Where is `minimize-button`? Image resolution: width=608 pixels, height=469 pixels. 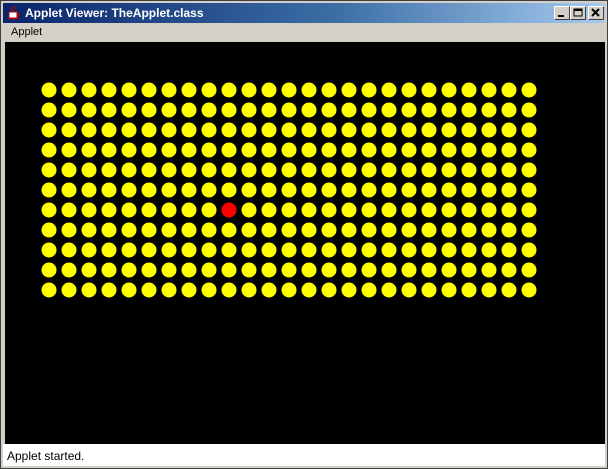
minimize-button is located at coordinates (562, 13).